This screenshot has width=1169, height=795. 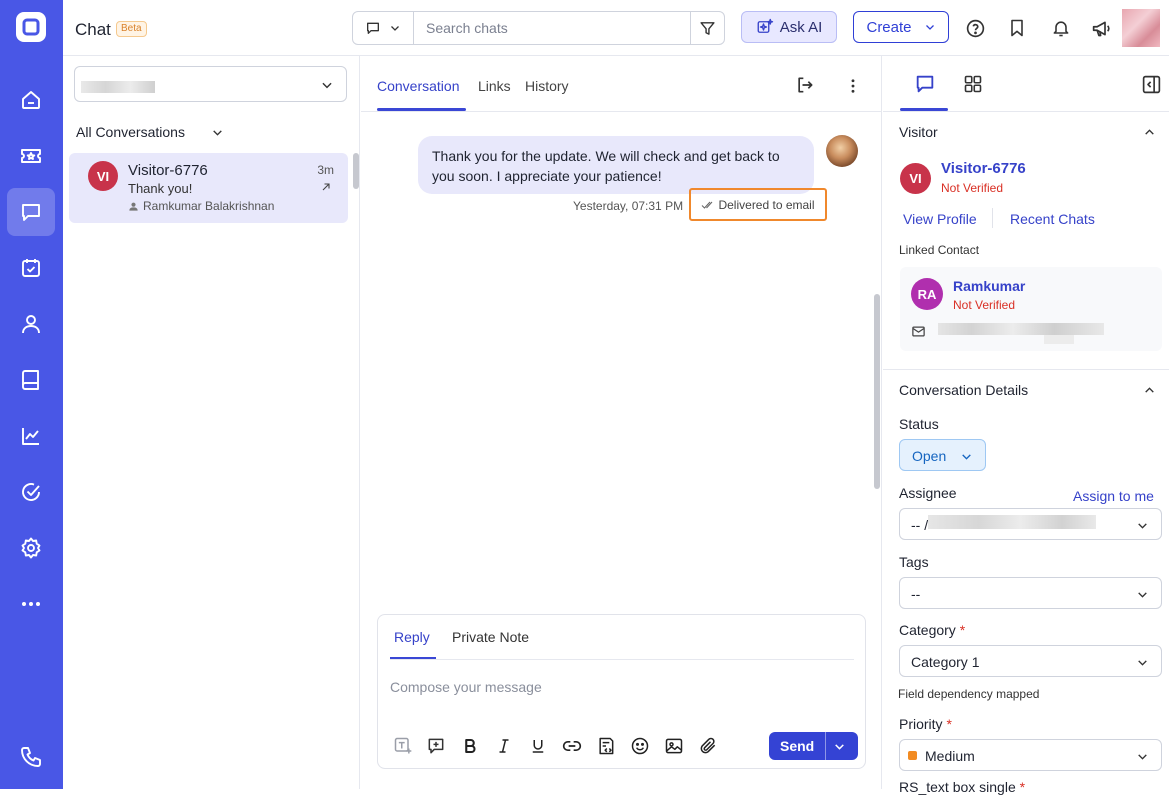 I want to click on search-input, so click(x=552, y=28).